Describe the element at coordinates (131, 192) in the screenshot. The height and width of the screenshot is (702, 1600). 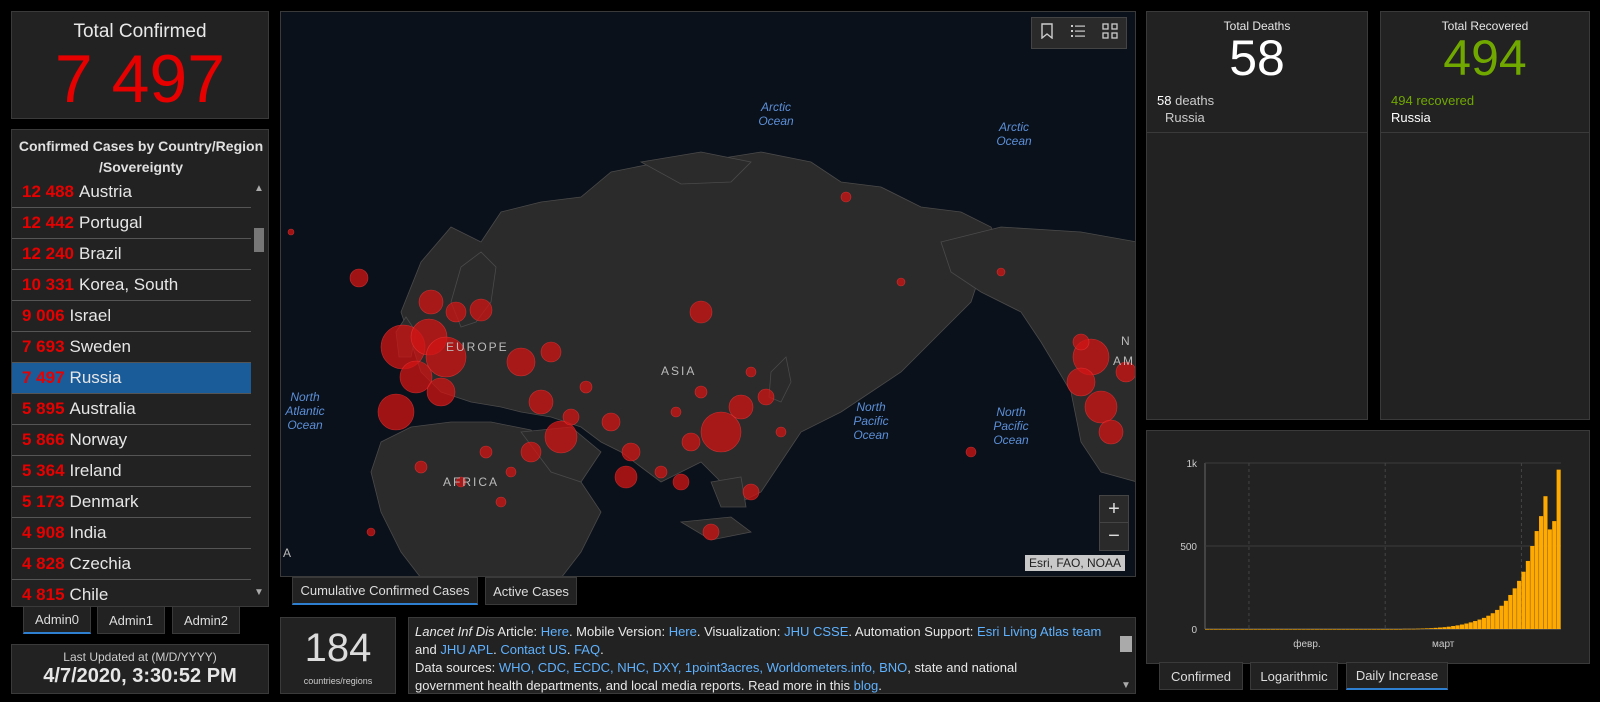
I see `country-list-item: 12 488 Austria` at that location.